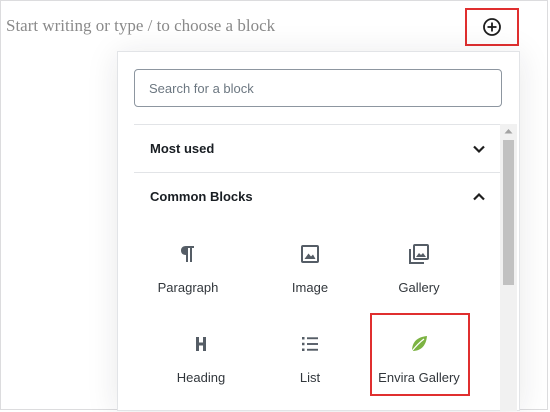 This screenshot has height=412, width=550. I want to click on block-label-list: List, so click(310, 377).